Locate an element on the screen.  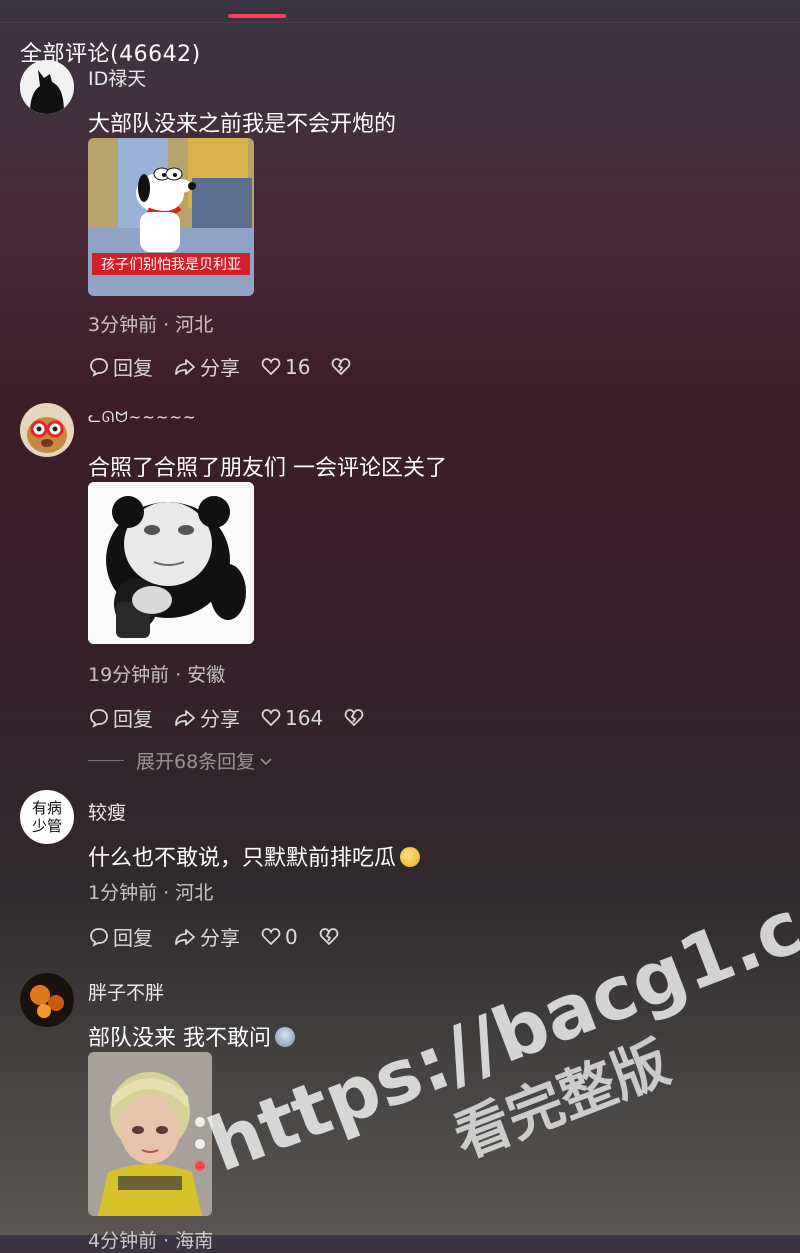
like-count: 0 is located at coordinates (291, 936).